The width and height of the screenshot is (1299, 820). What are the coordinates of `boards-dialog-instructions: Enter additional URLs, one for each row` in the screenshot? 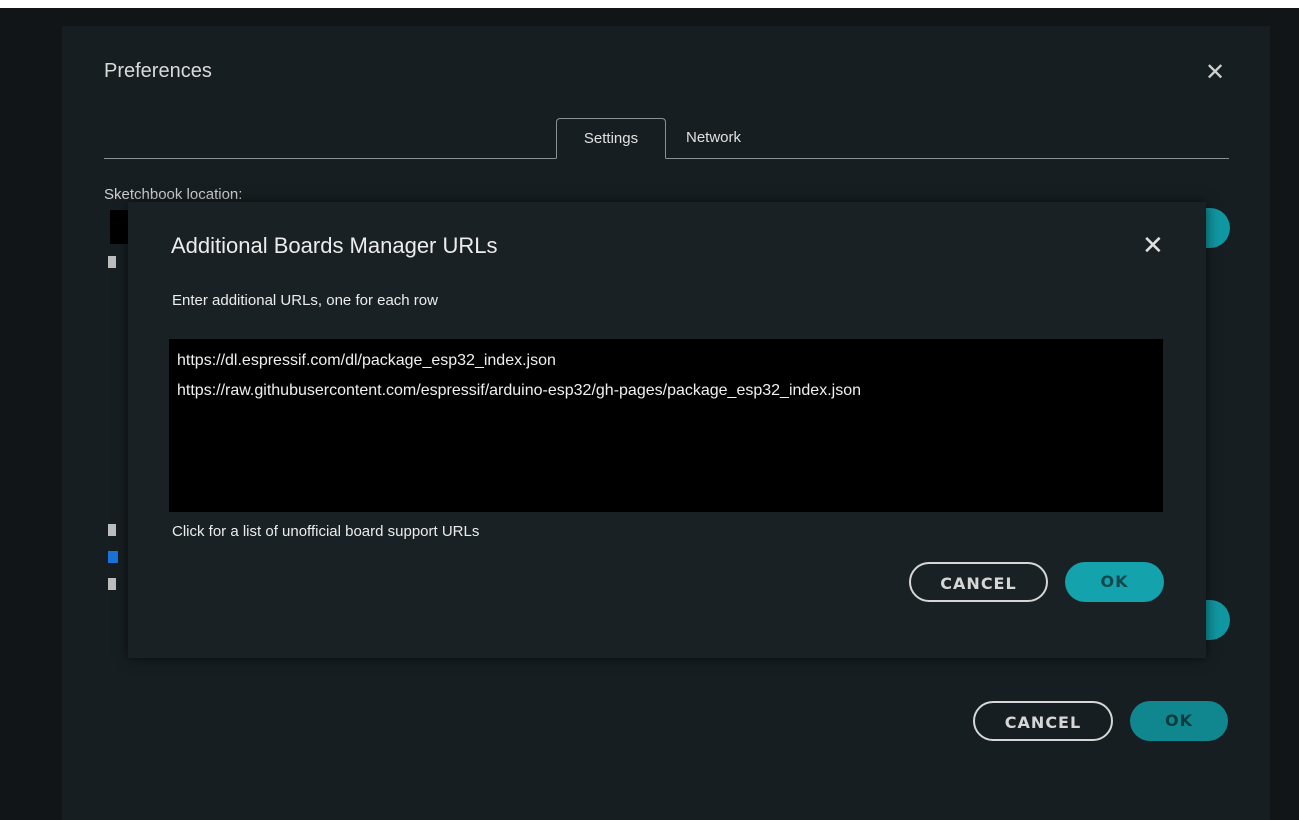 It's located at (305, 300).